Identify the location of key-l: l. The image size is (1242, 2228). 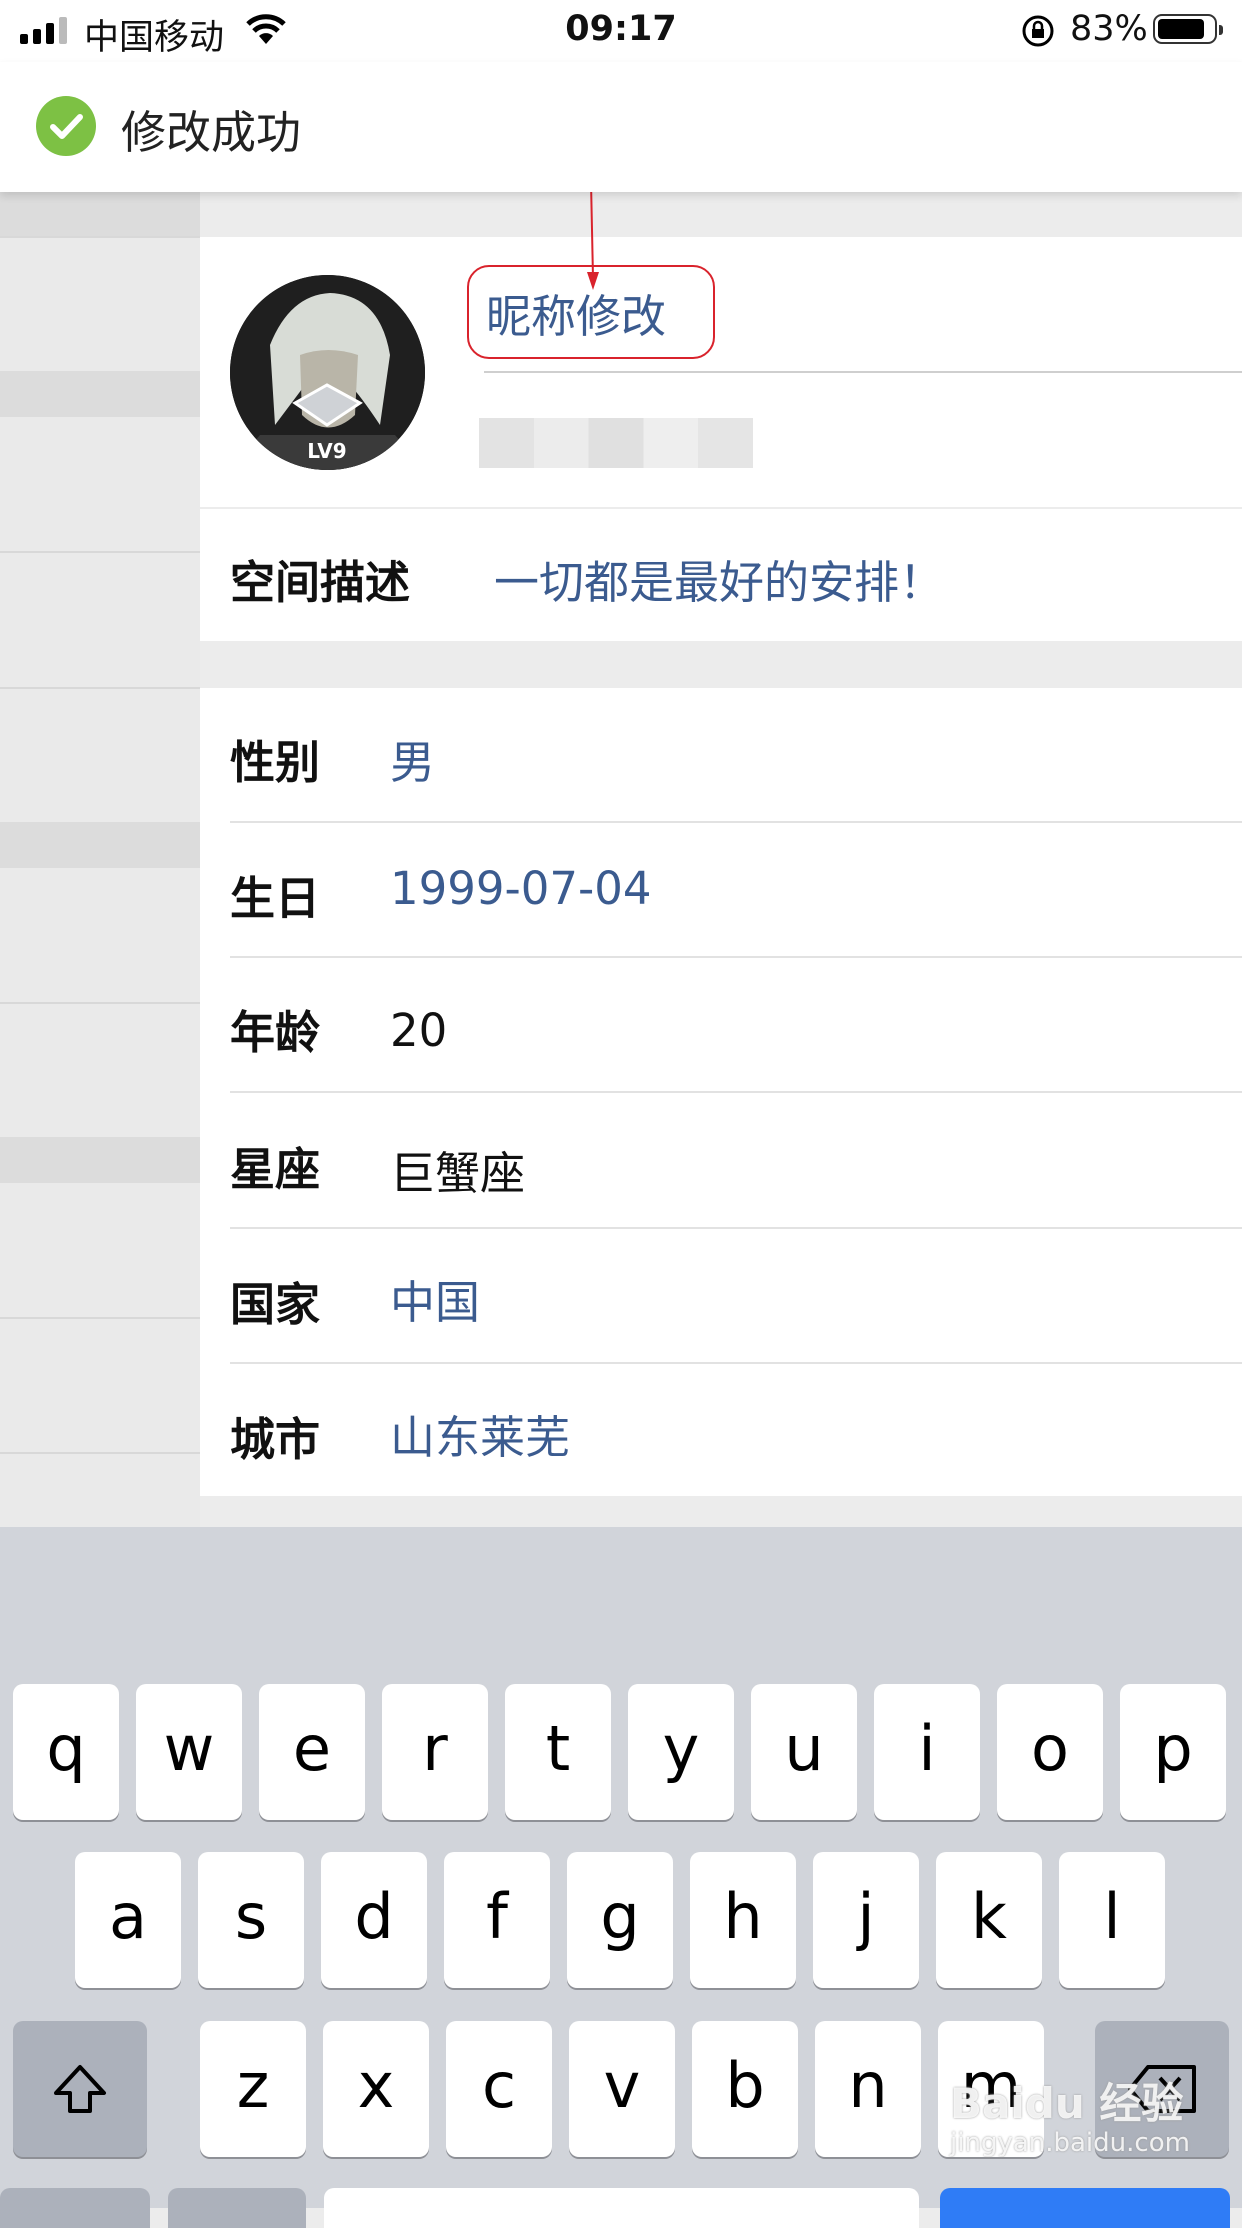
(1112, 1920).